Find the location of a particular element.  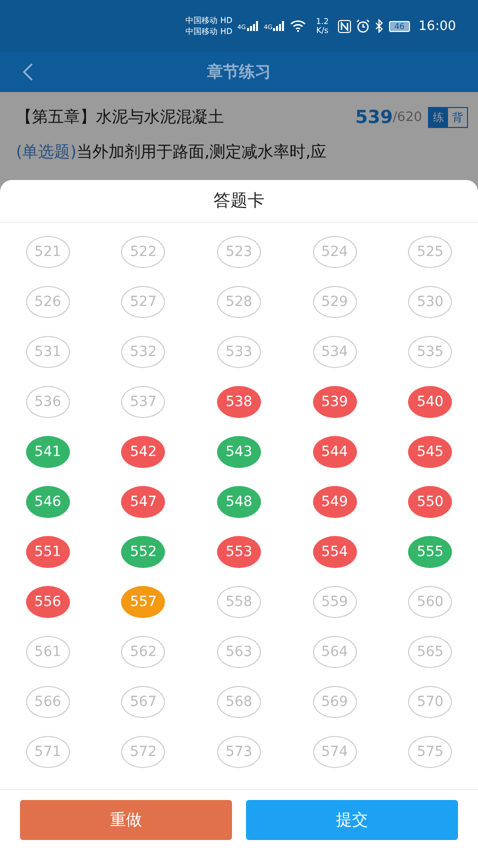

question-number-button: 524 is located at coordinates (334, 252).